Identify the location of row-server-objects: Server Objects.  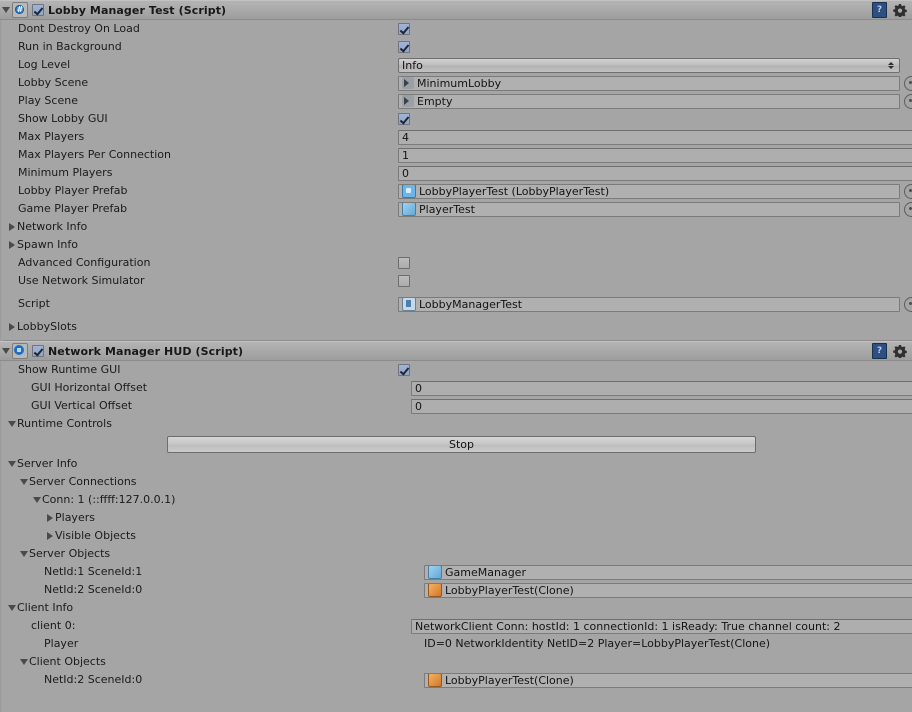
(456, 554).